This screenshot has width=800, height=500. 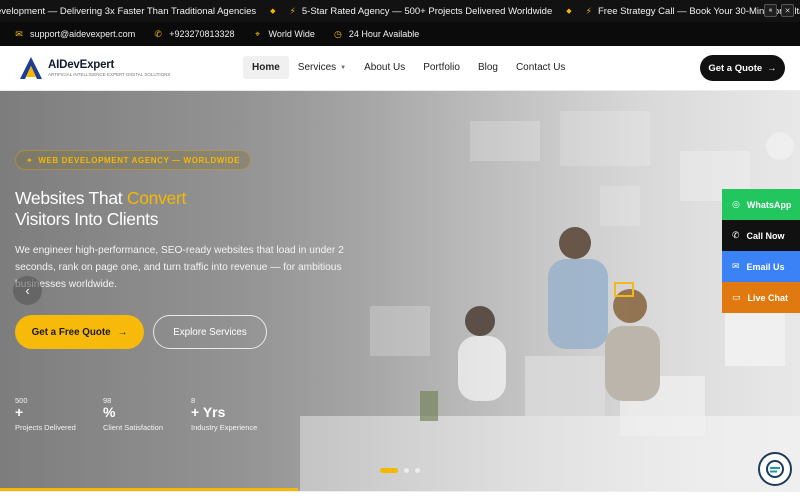 I want to click on chevron-down-icon: ▼, so click(x=343, y=67).